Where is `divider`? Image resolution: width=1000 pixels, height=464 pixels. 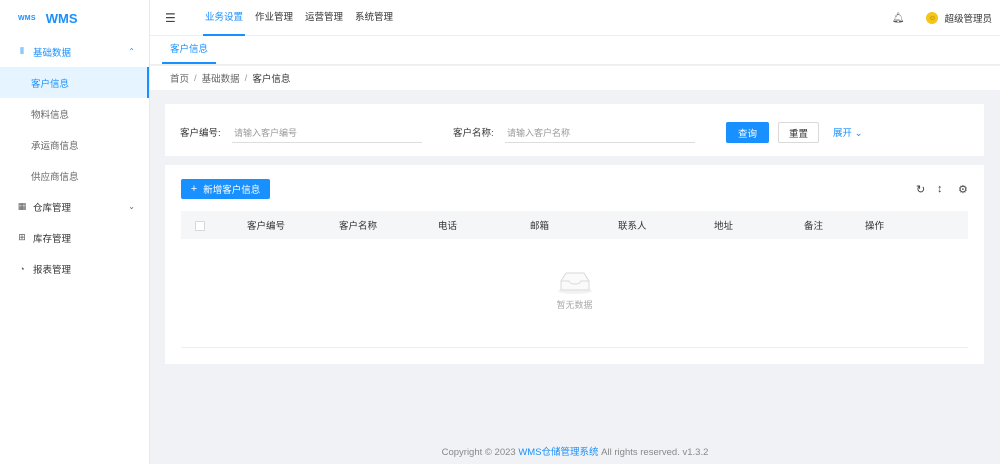 divider is located at coordinates (574, 347).